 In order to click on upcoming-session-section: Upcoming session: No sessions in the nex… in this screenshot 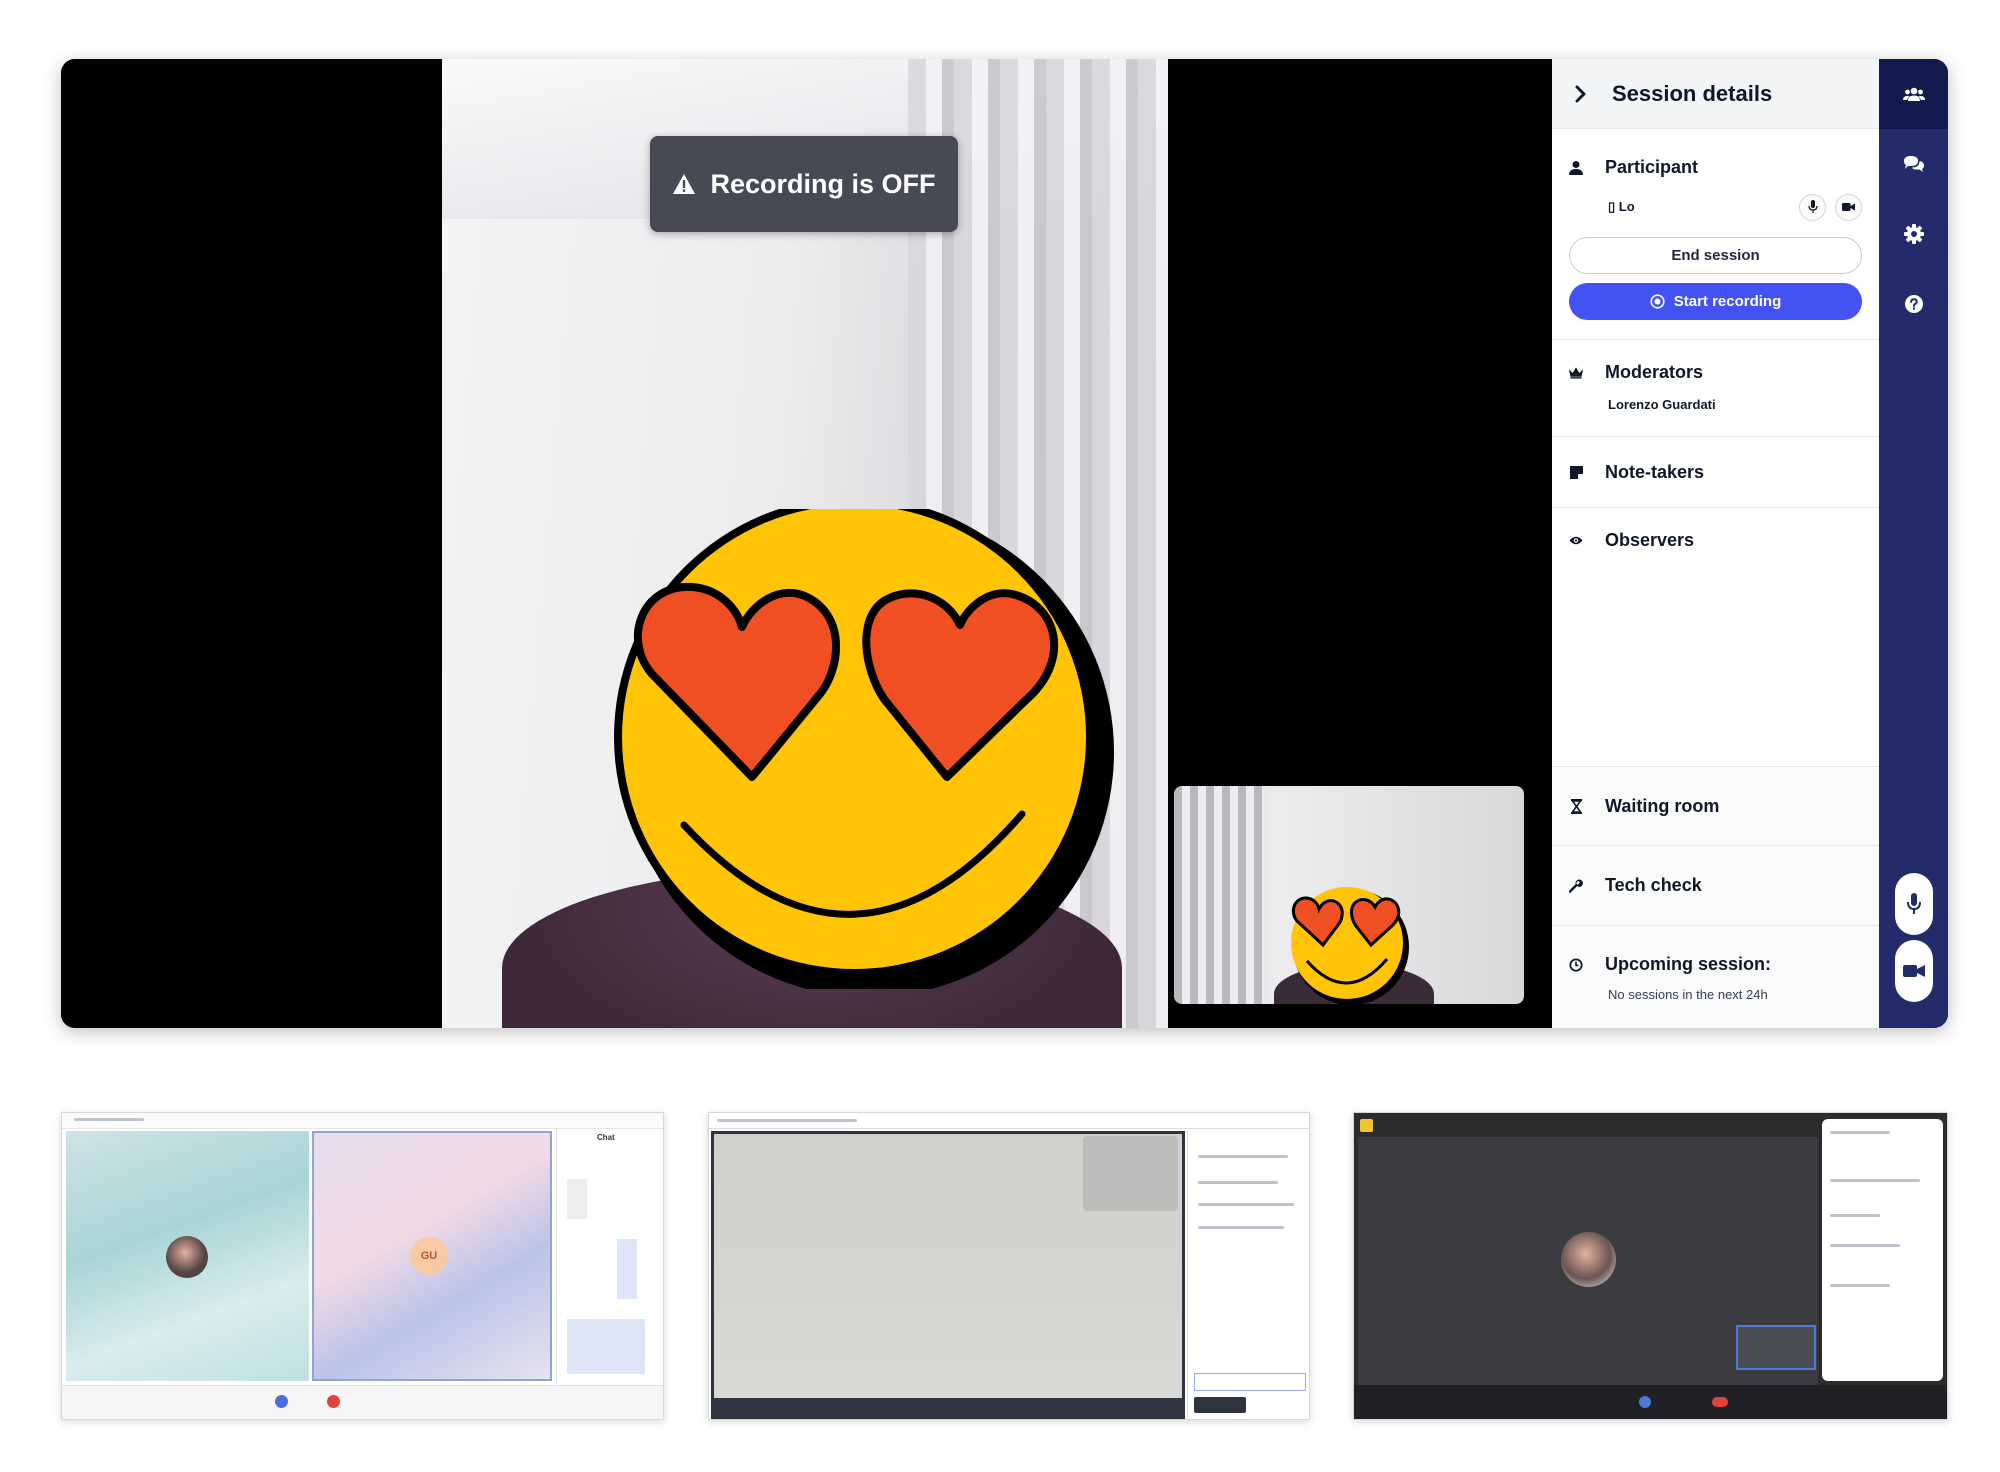, I will do `click(1715, 977)`.